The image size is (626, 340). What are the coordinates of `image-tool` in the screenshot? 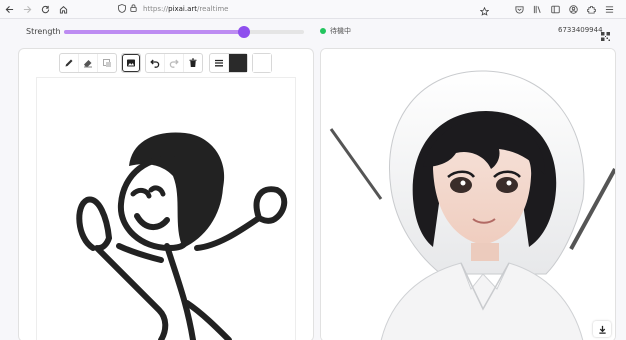 It's located at (131, 63).